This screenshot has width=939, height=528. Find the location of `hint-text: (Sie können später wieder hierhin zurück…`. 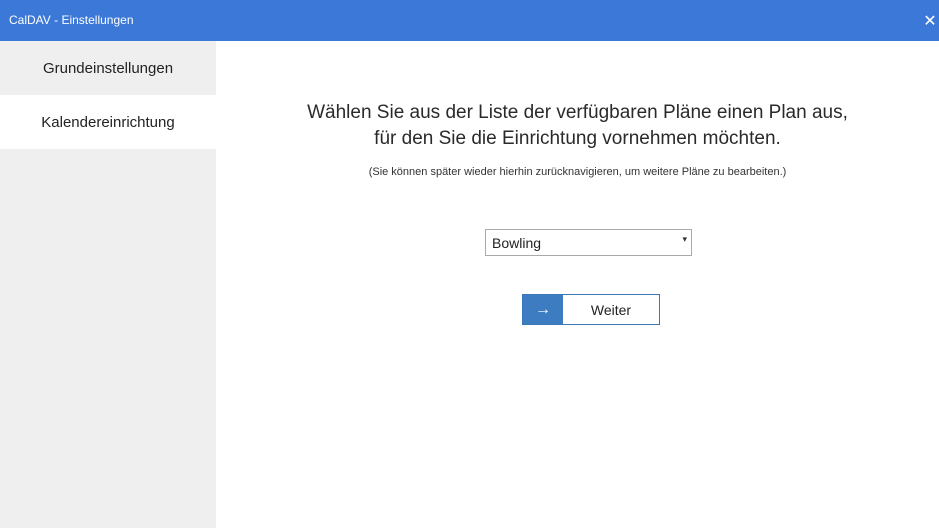

hint-text: (Sie können später wieder hierhin zurück… is located at coordinates (577, 172).